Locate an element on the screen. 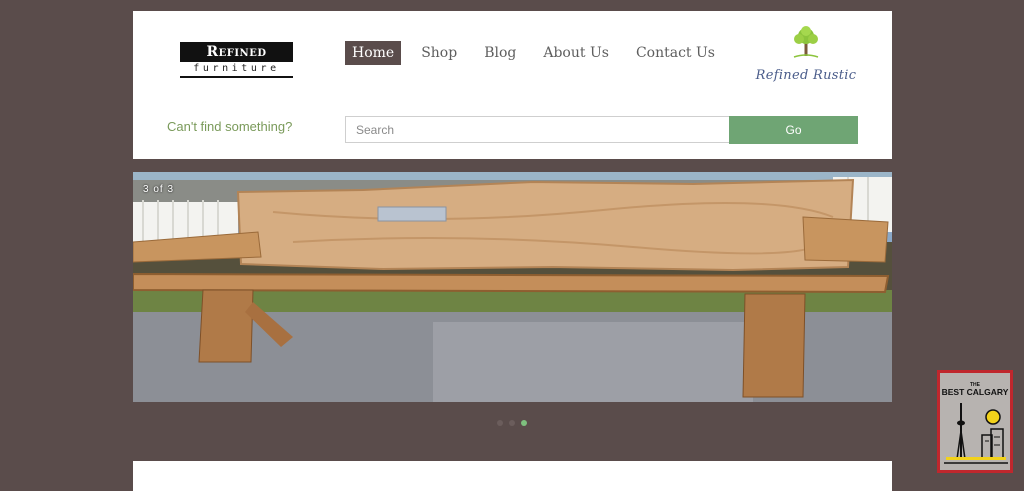 Image resolution: width=1024 pixels, height=491 pixels. content-section is located at coordinates (512, 476).